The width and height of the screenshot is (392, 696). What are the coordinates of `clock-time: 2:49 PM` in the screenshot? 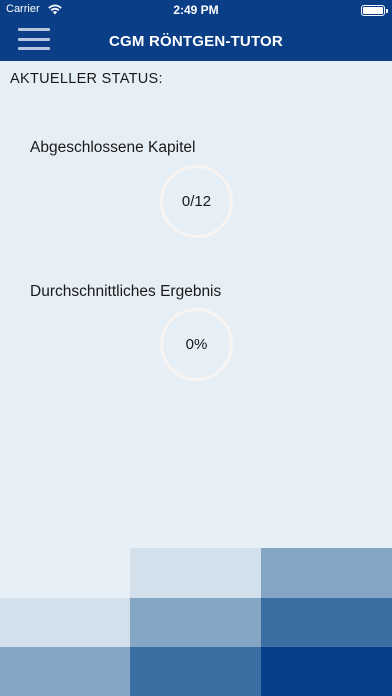 It's located at (196, 10).